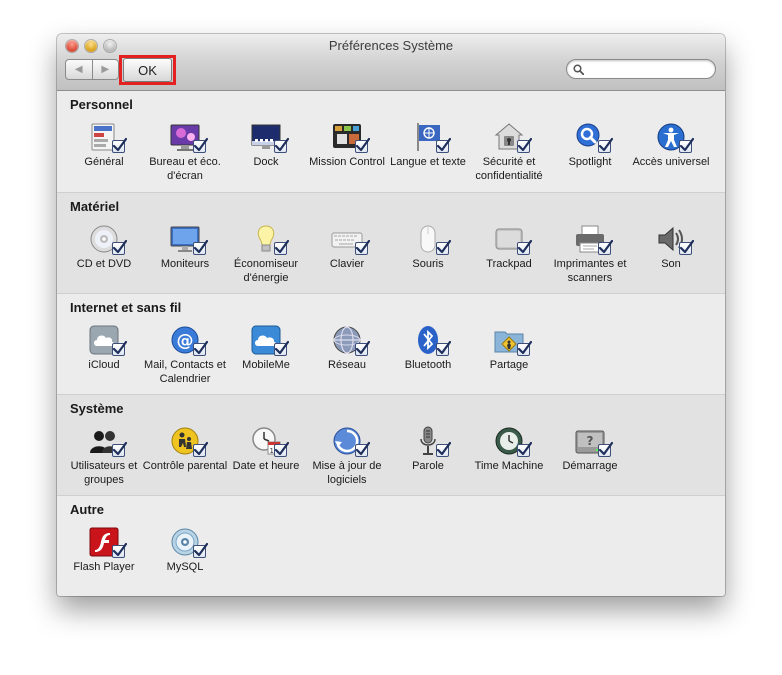 The height and width of the screenshot is (675, 782). What do you see at coordinates (79, 69) in the screenshot?
I see `back-button: ◀` at bounding box center [79, 69].